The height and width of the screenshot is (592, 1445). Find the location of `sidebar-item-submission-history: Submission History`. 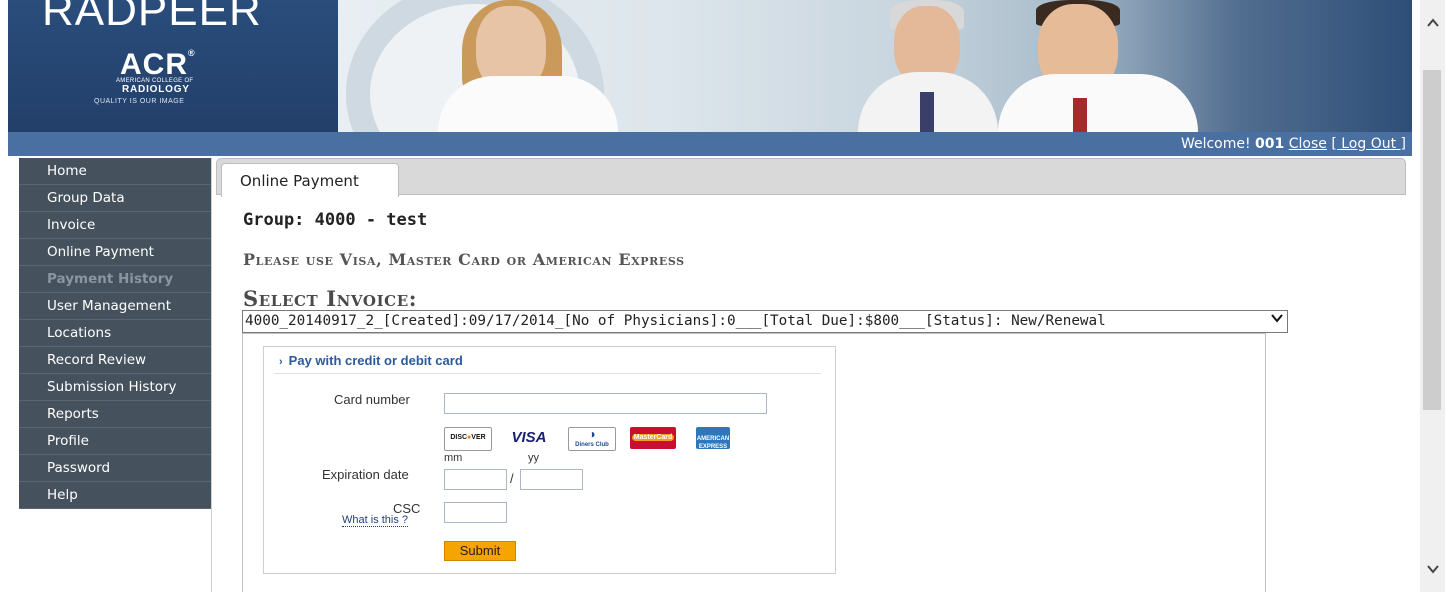

sidebar-item-submission-history: Submission History is located at coordinates (115, 387).